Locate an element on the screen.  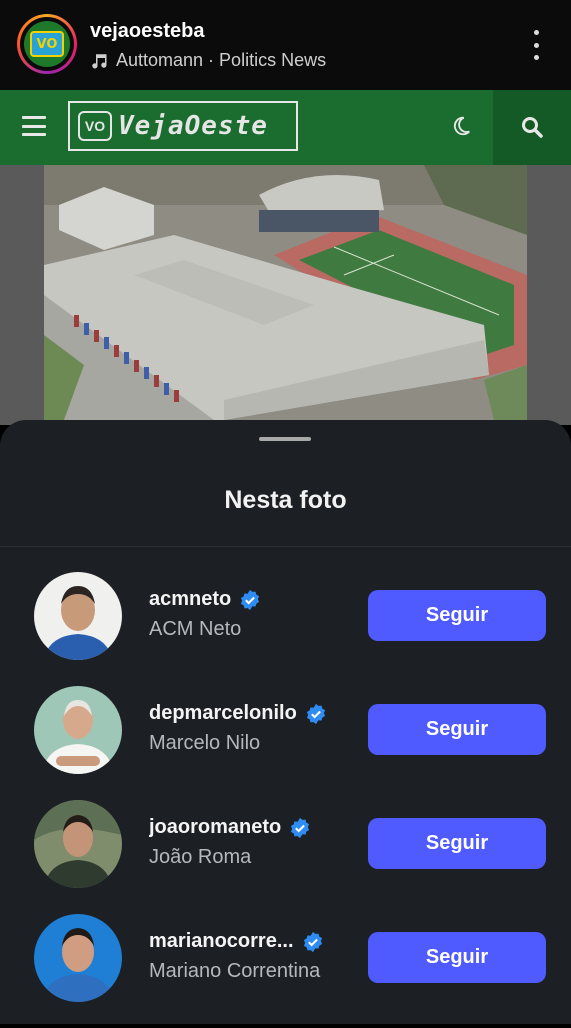
full-name: ACM Neto is located at coordinates (195, 629).